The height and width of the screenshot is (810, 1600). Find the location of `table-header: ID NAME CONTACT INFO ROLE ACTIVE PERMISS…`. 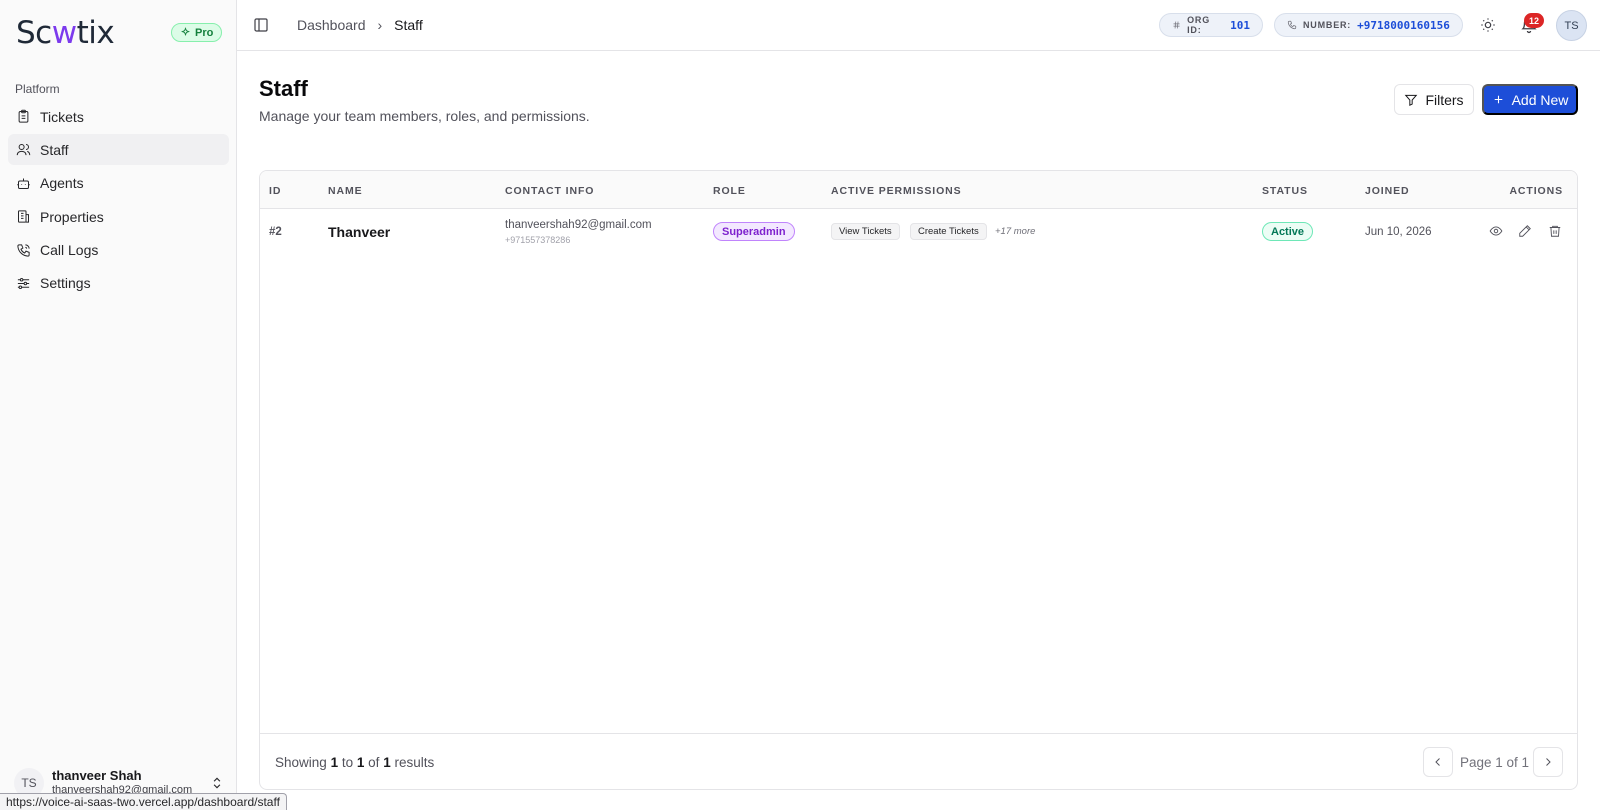

table-header: ID NAME CONTACT INFO ROLE ACTIVE PERMISS… is located at coordinates (918, 190).